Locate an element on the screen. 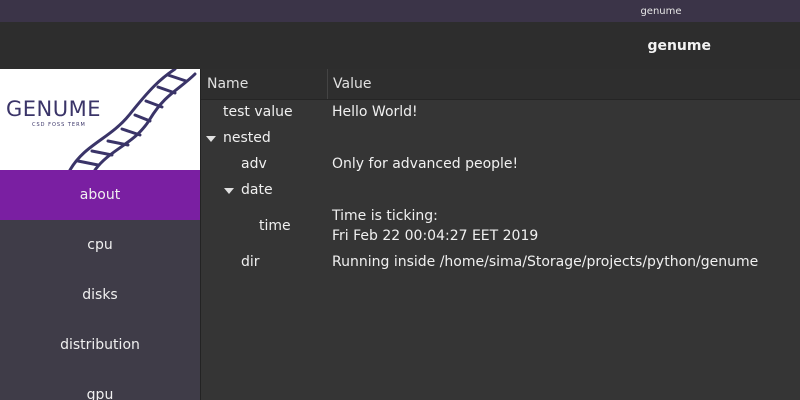 Image resolution: width=800 pixels, height=400 pixels. sidebar-item-disks: disks is located at coordinates (100, 295).